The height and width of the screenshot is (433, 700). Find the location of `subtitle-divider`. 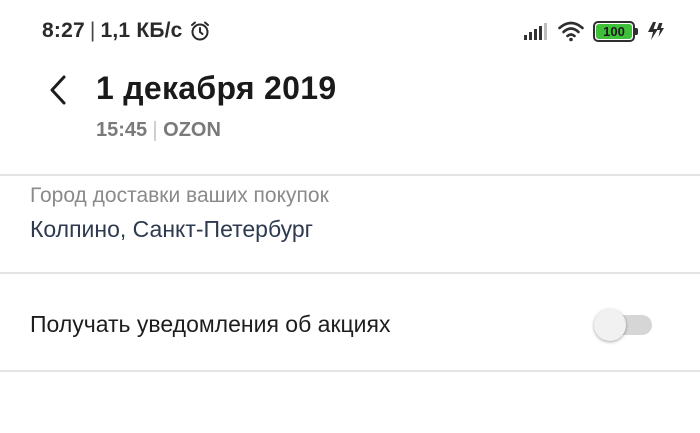

subtitle-divider is located at coordinates (155, 130).